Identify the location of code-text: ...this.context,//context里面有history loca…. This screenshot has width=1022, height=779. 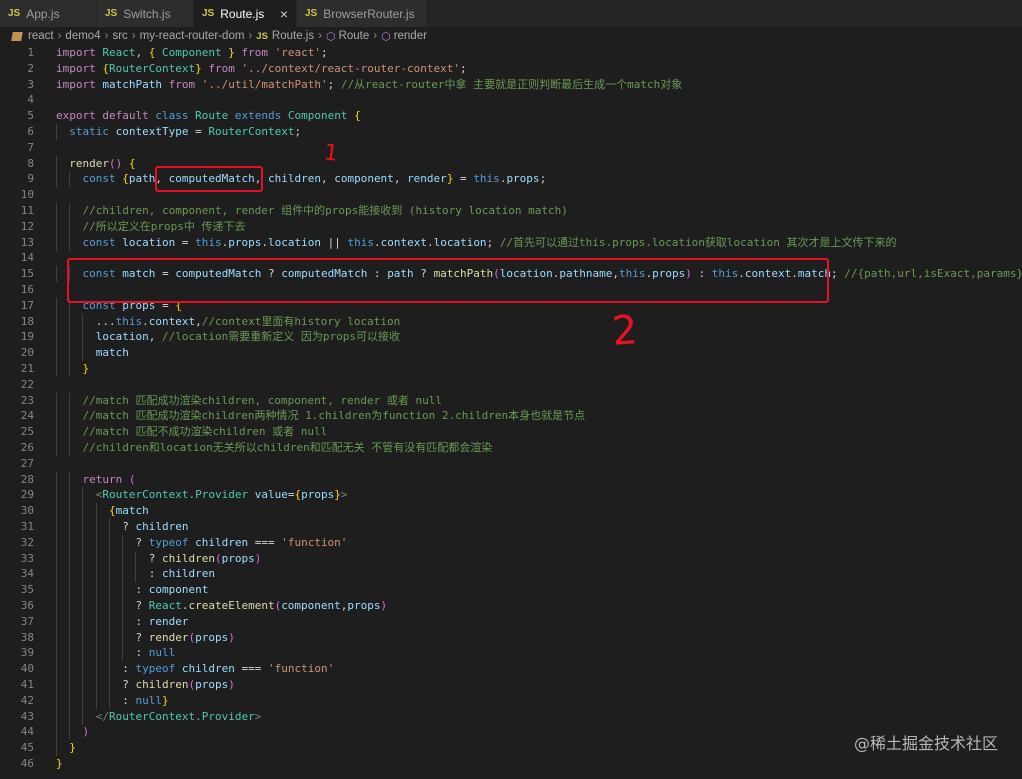
(228, 321).